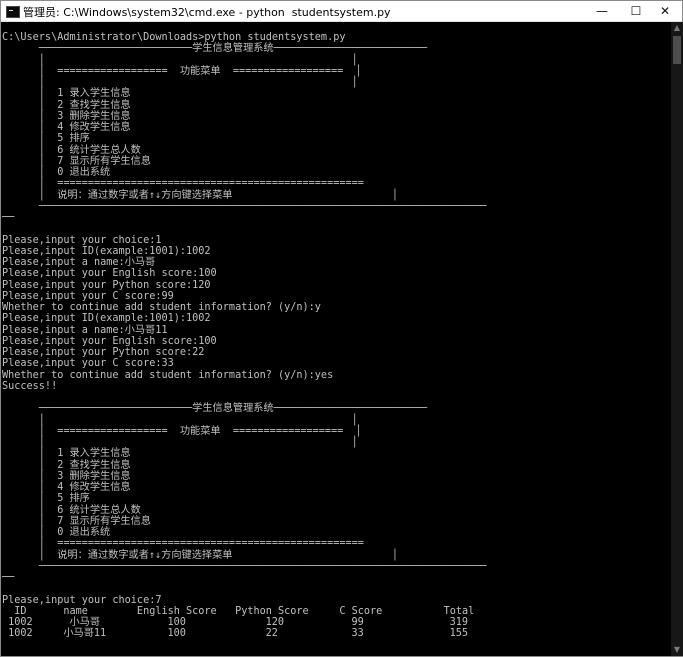 The height and width of the screenshot is (657, 683). What do you see at coordinates (677, 650) in the screenshot?
I see `scroll-down-arrow-icon: ▼` at bounding box center [677, 650].